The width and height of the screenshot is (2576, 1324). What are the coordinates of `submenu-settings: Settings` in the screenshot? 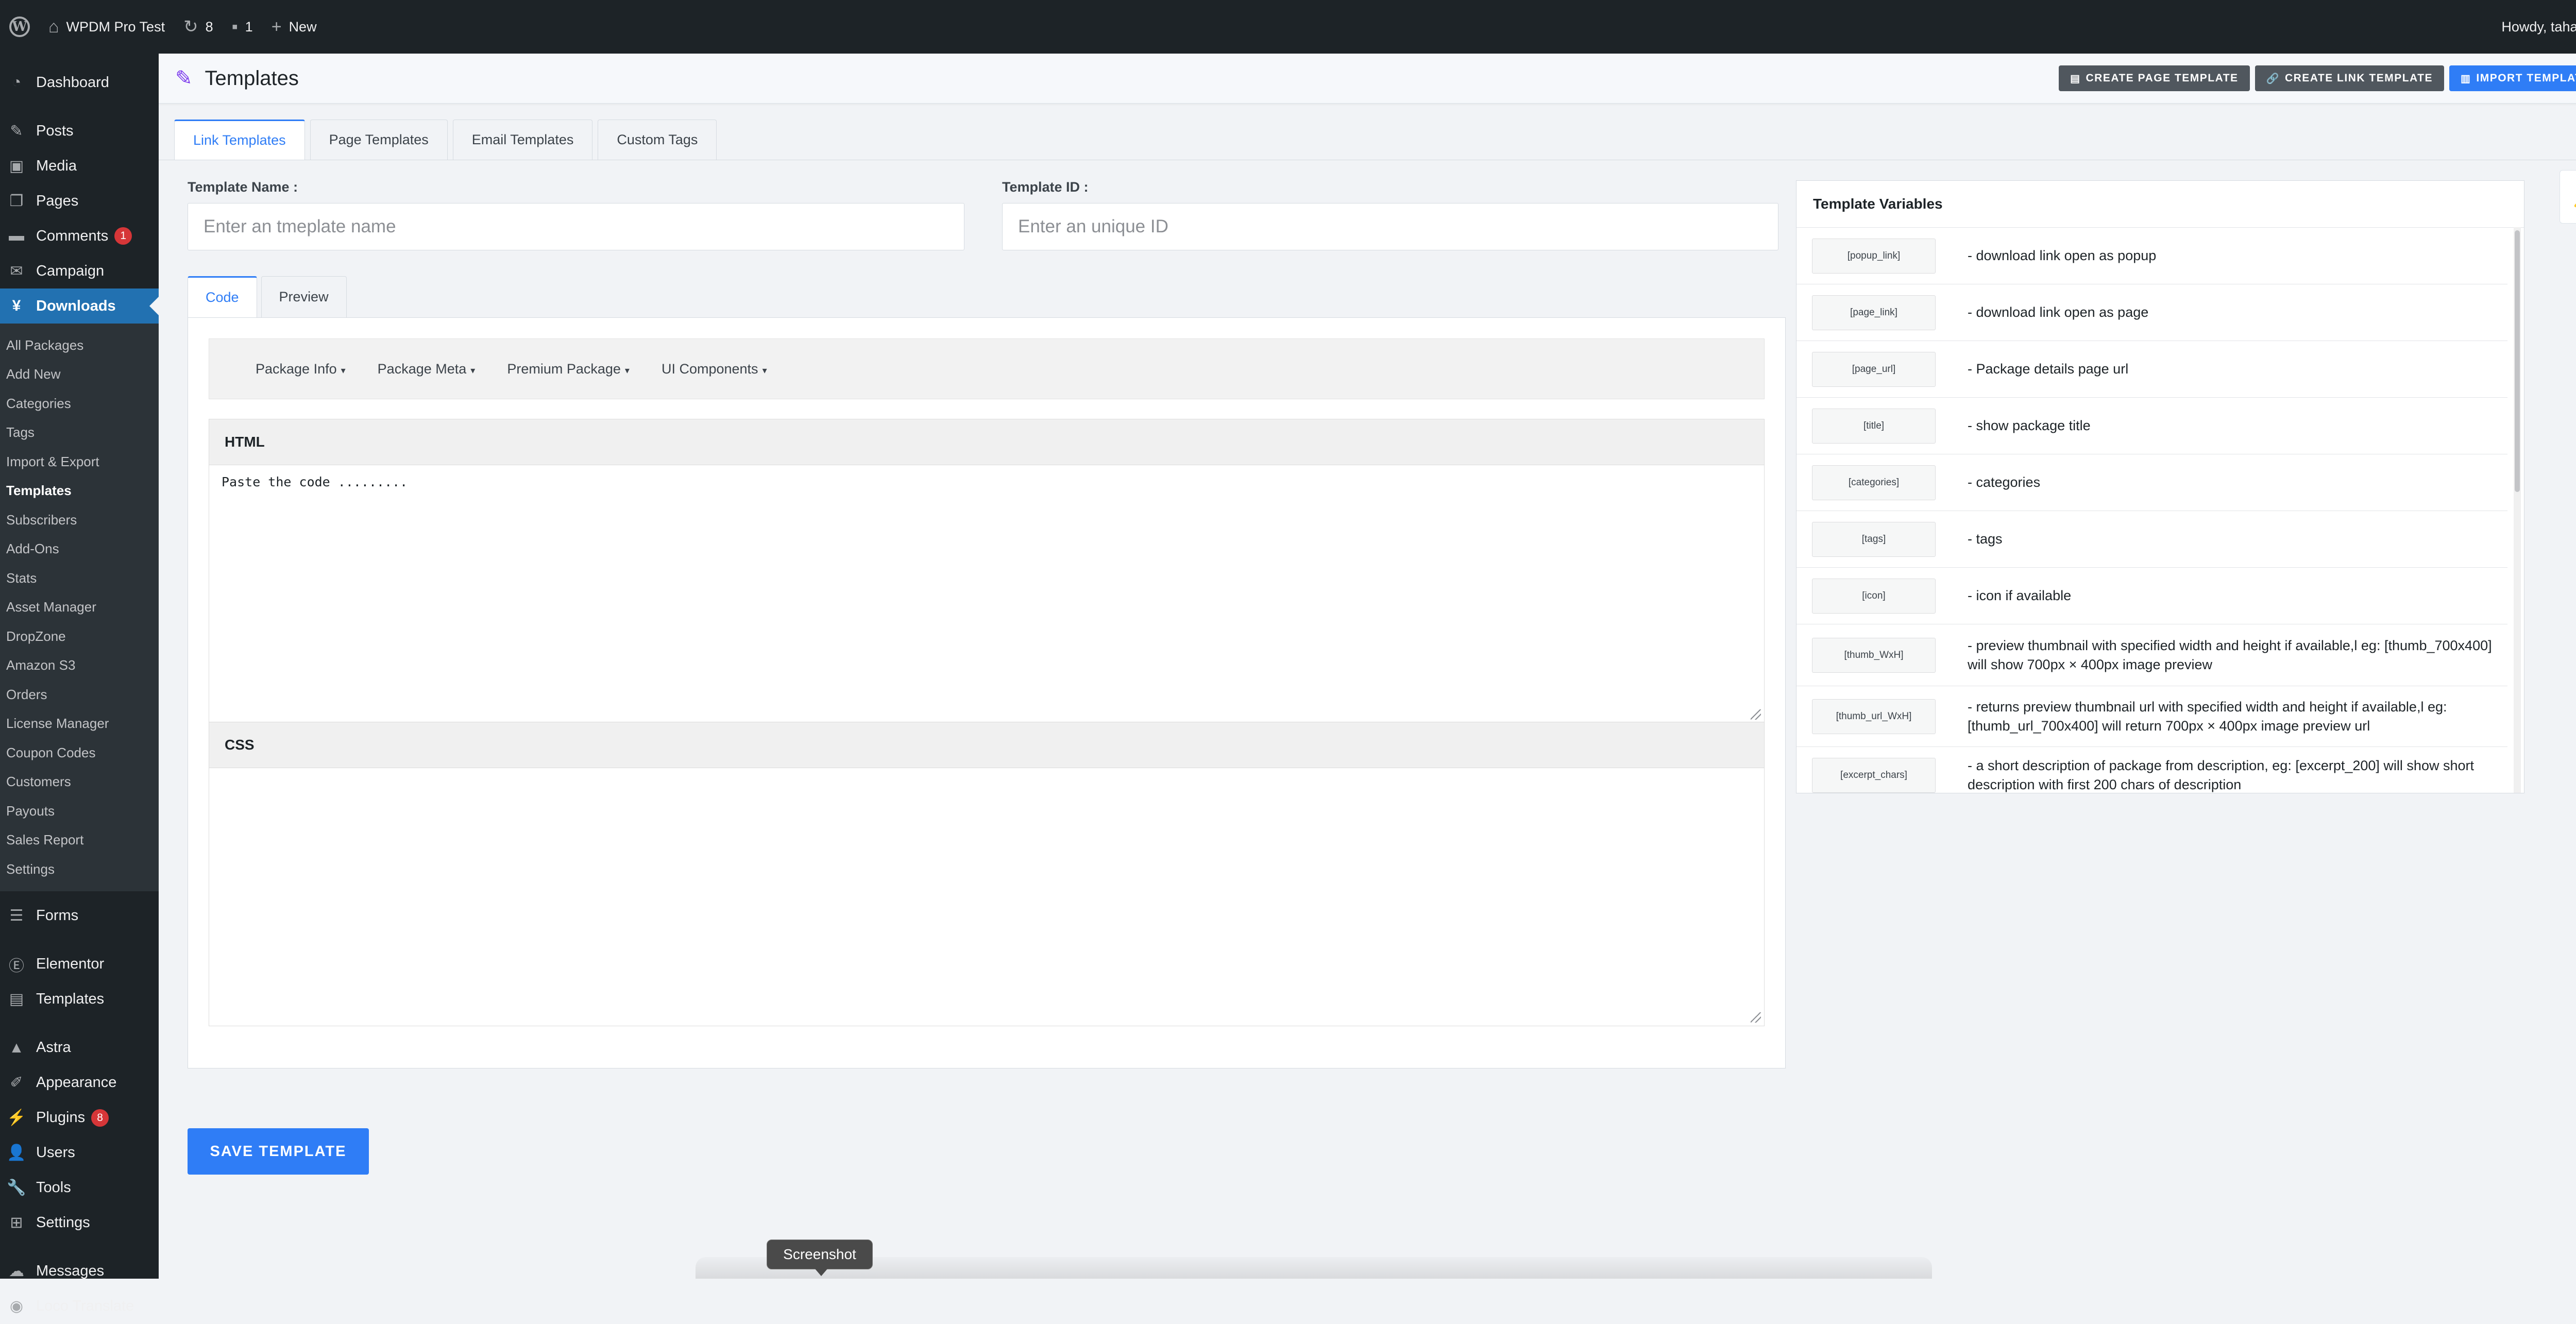 It's located at (79, 869).